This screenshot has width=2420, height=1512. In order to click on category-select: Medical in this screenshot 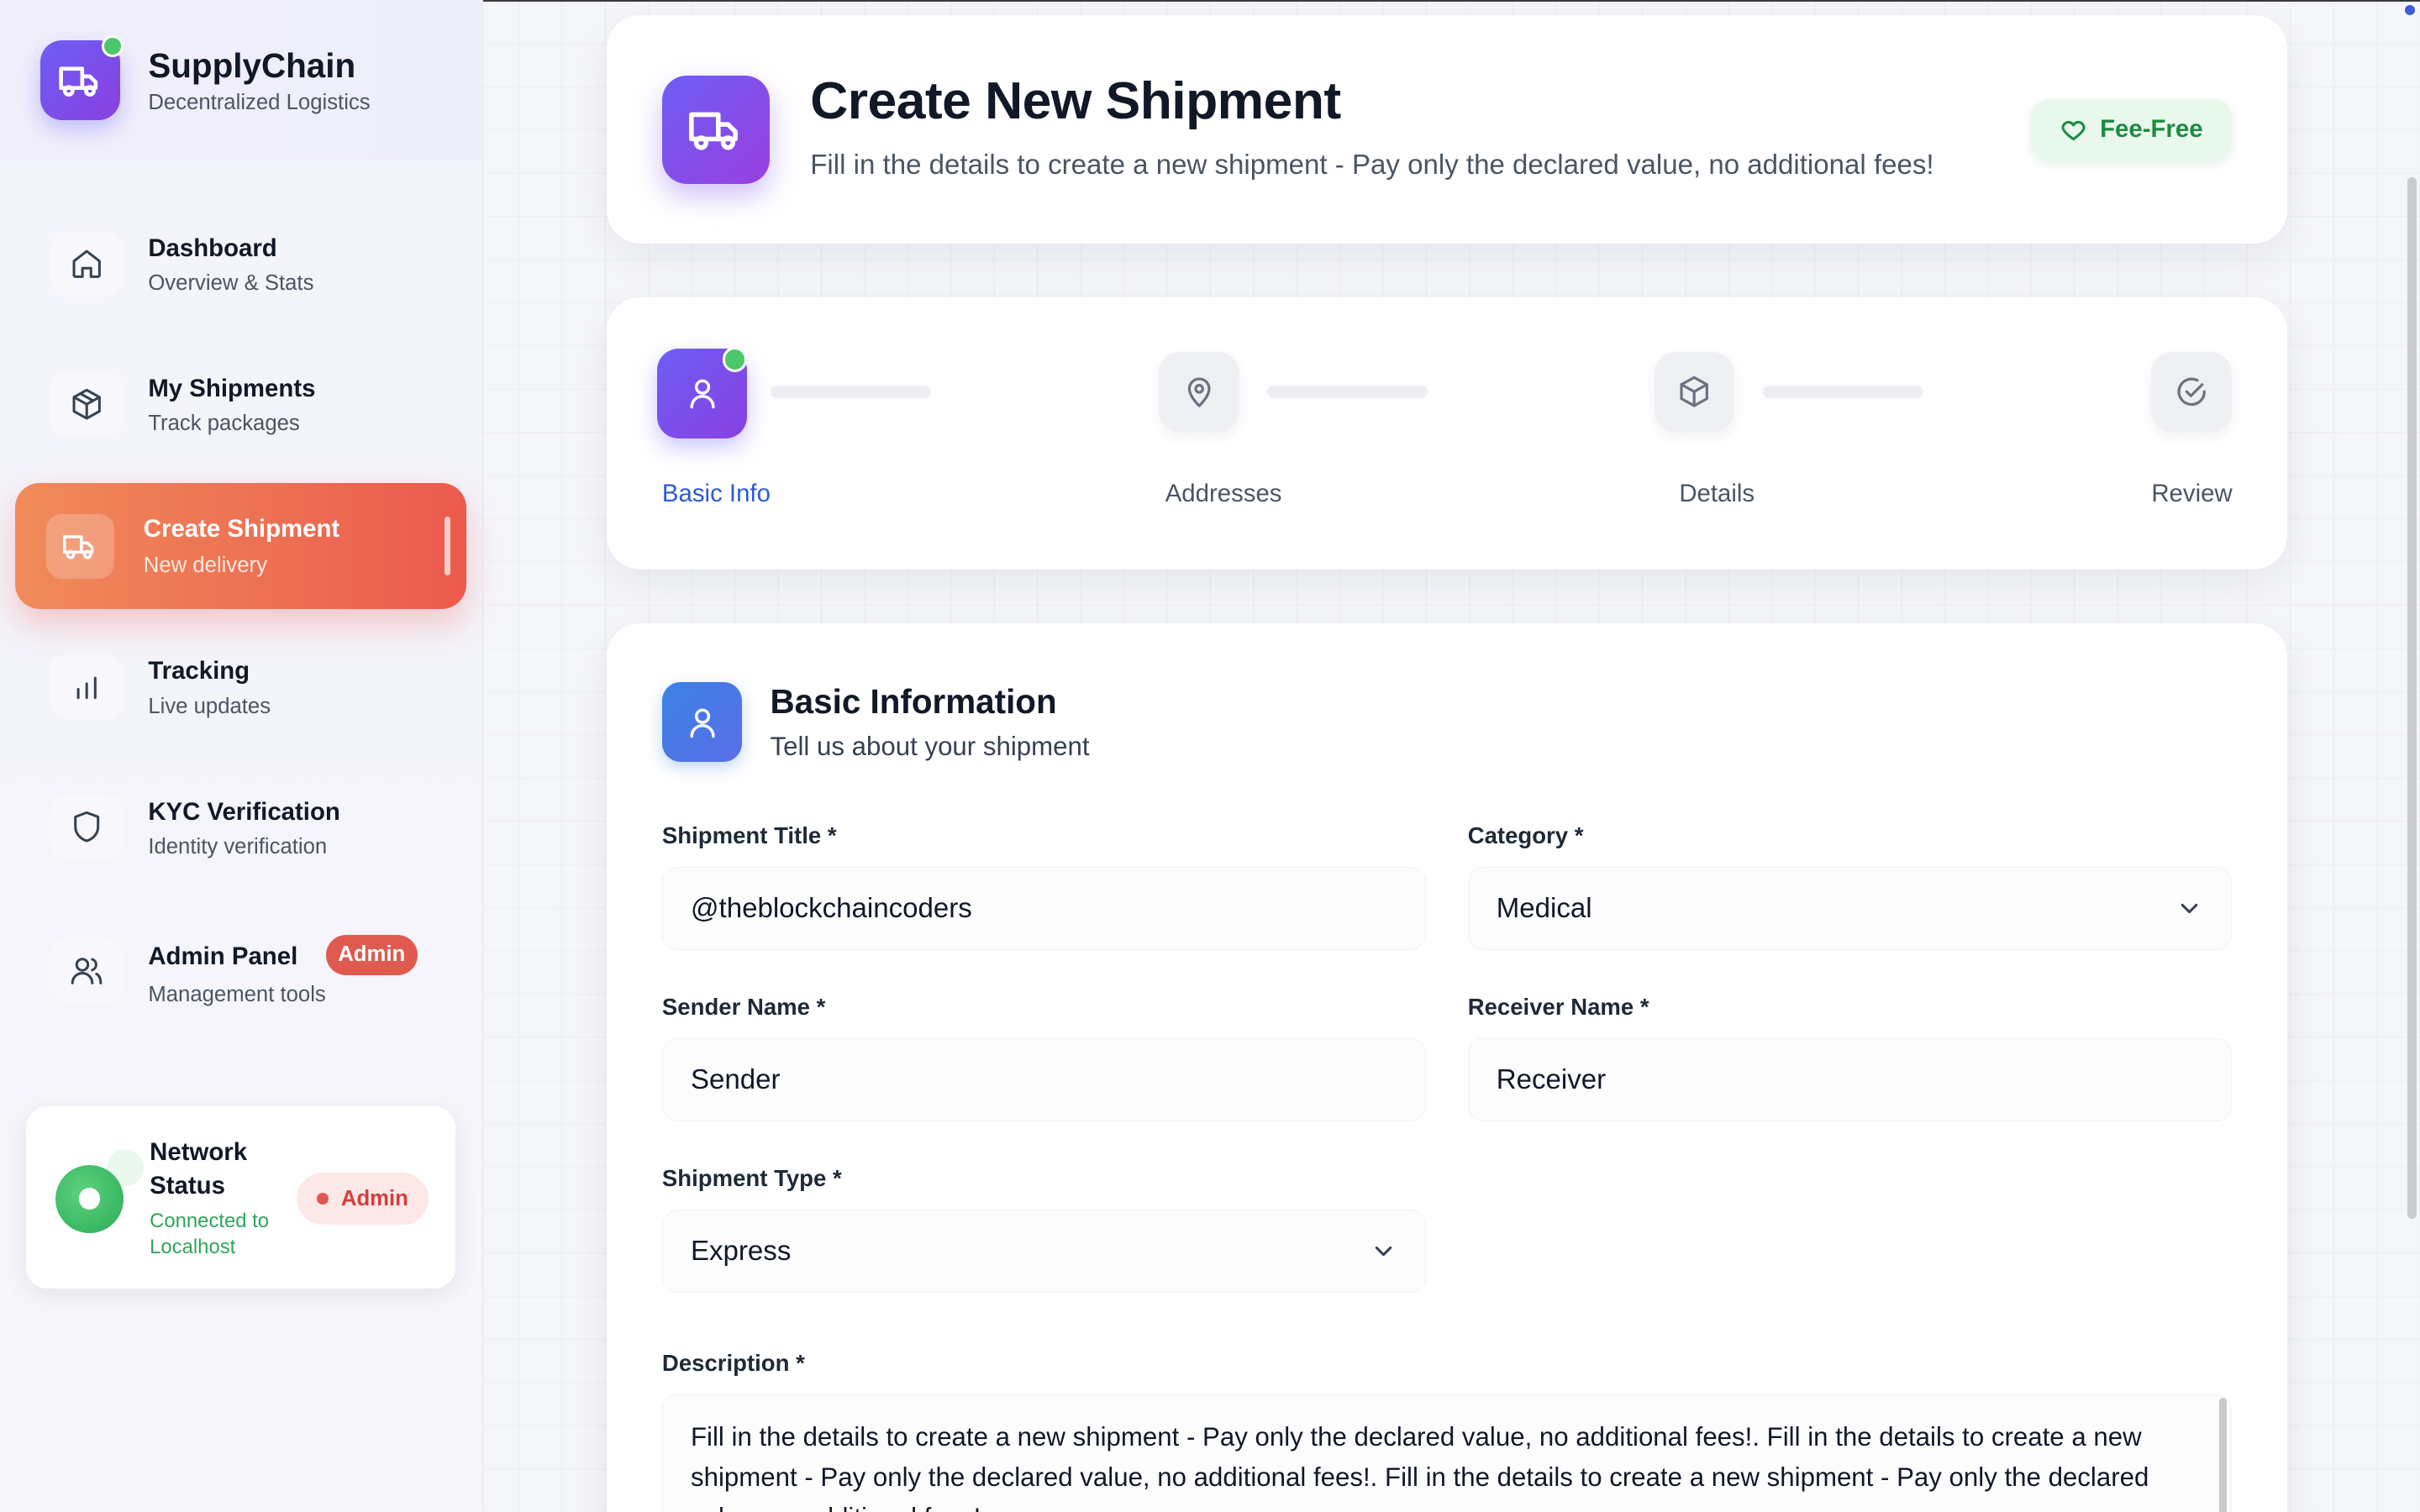, I will do `click(1850, 909)`.